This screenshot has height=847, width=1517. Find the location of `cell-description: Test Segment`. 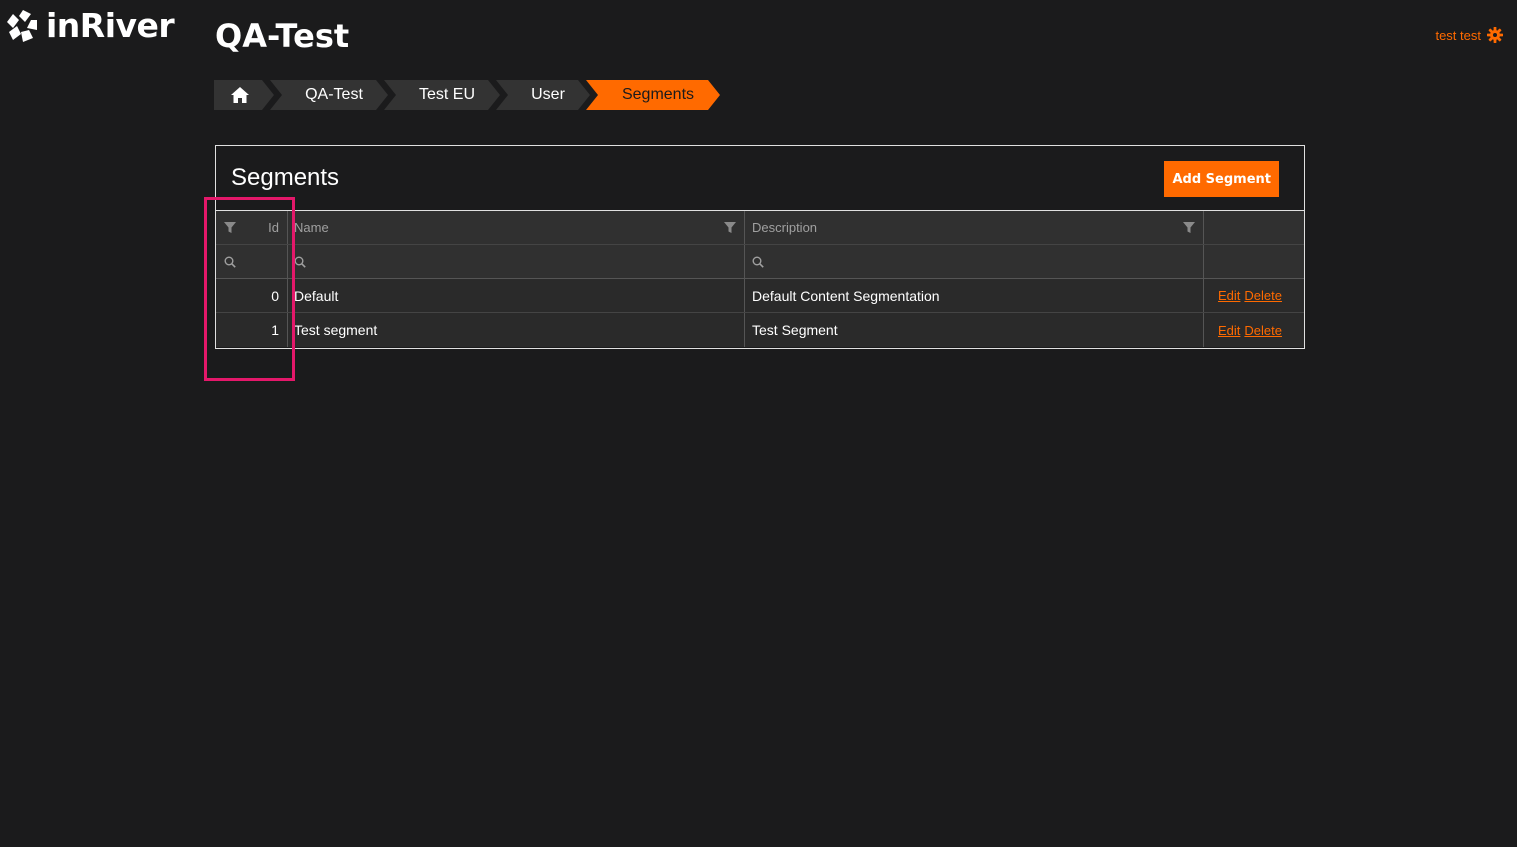

cell-description: Test Segment is located at coordinates (974, 330).